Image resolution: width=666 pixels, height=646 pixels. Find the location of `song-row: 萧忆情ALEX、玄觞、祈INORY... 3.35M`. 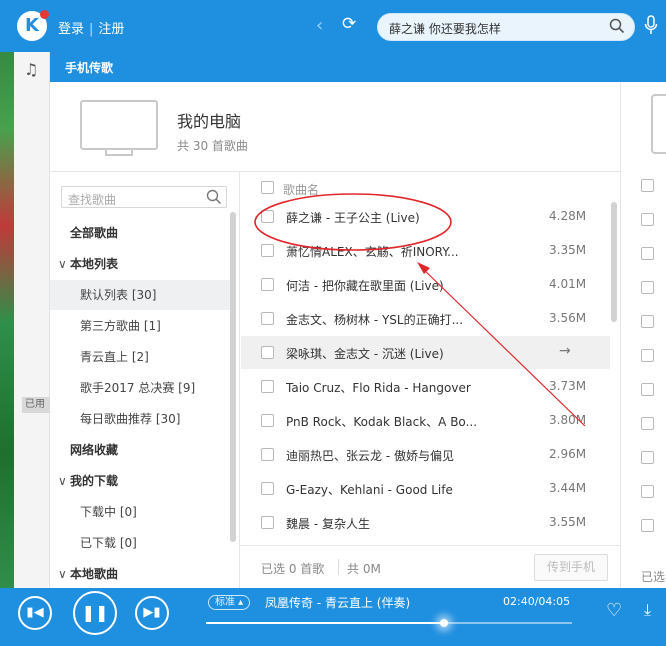

song-row: 萧忆情ALEX、玄觞、祈INORY... 3.35M is located at coordinates (425, 250).